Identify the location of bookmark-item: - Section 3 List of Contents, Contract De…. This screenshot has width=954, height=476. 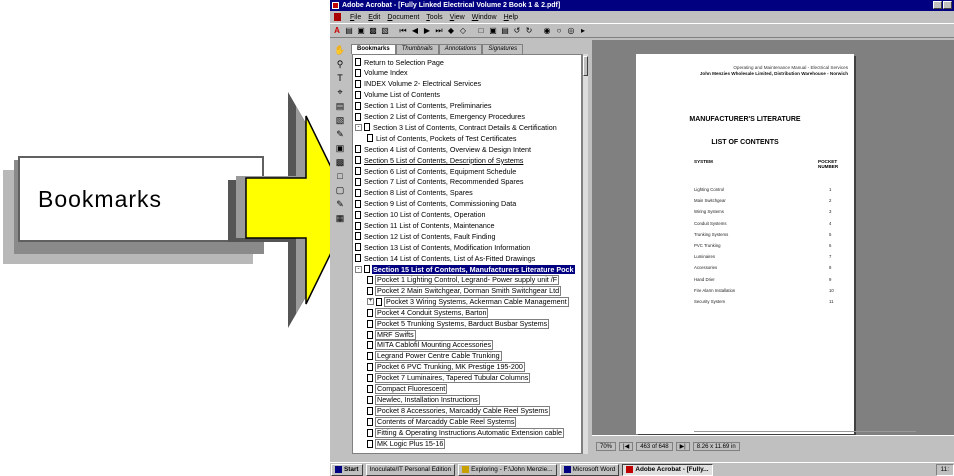
(456, 127).